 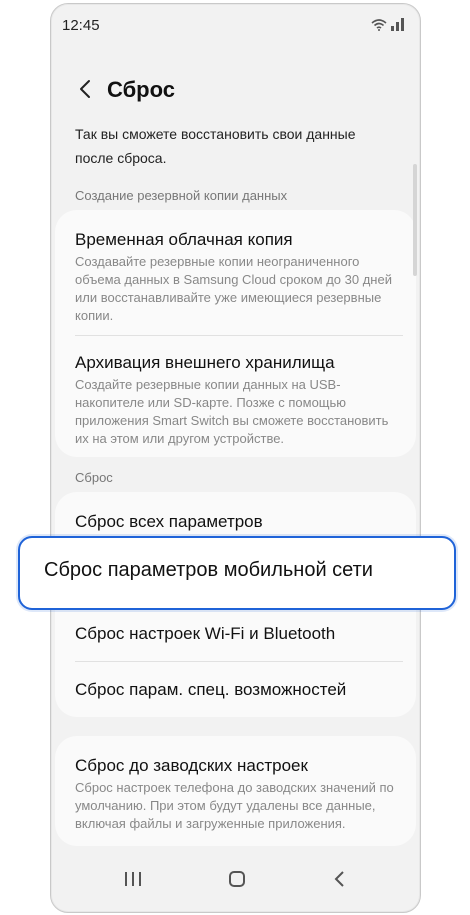 I want to click on status-time: 12:45, so click(x=81, y=25).